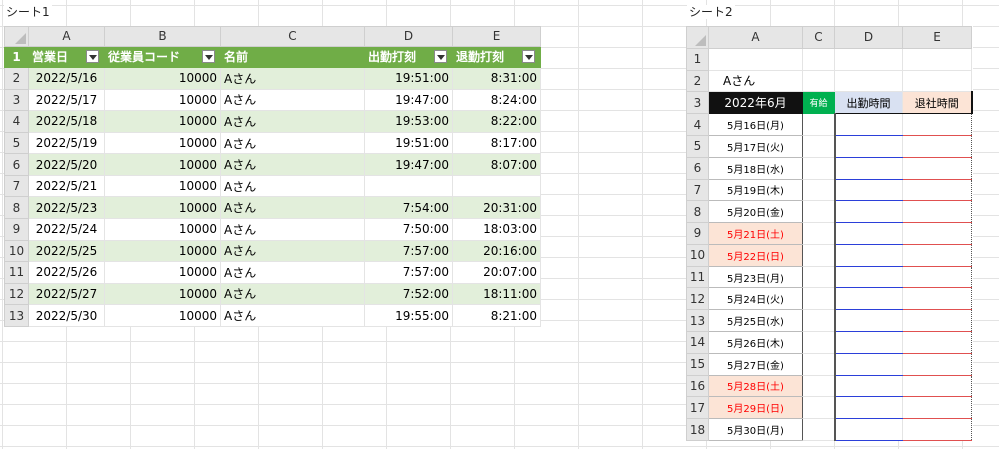 The image size is (999, 449). I want to click on row-header: 7, so click(16, 186).